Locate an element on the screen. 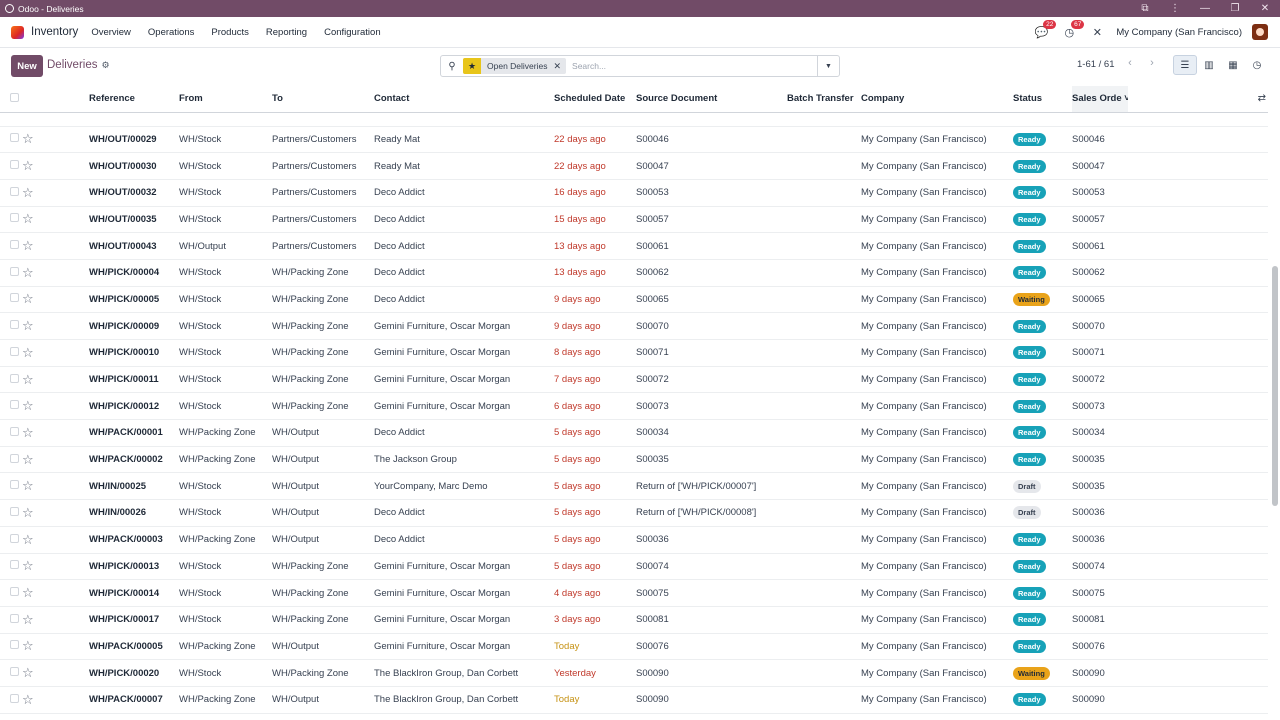 Image resolution: width=1280 pixels, height=720 pixels. debug-tools-icon: ✕ is located at coordinates (1097, 32).